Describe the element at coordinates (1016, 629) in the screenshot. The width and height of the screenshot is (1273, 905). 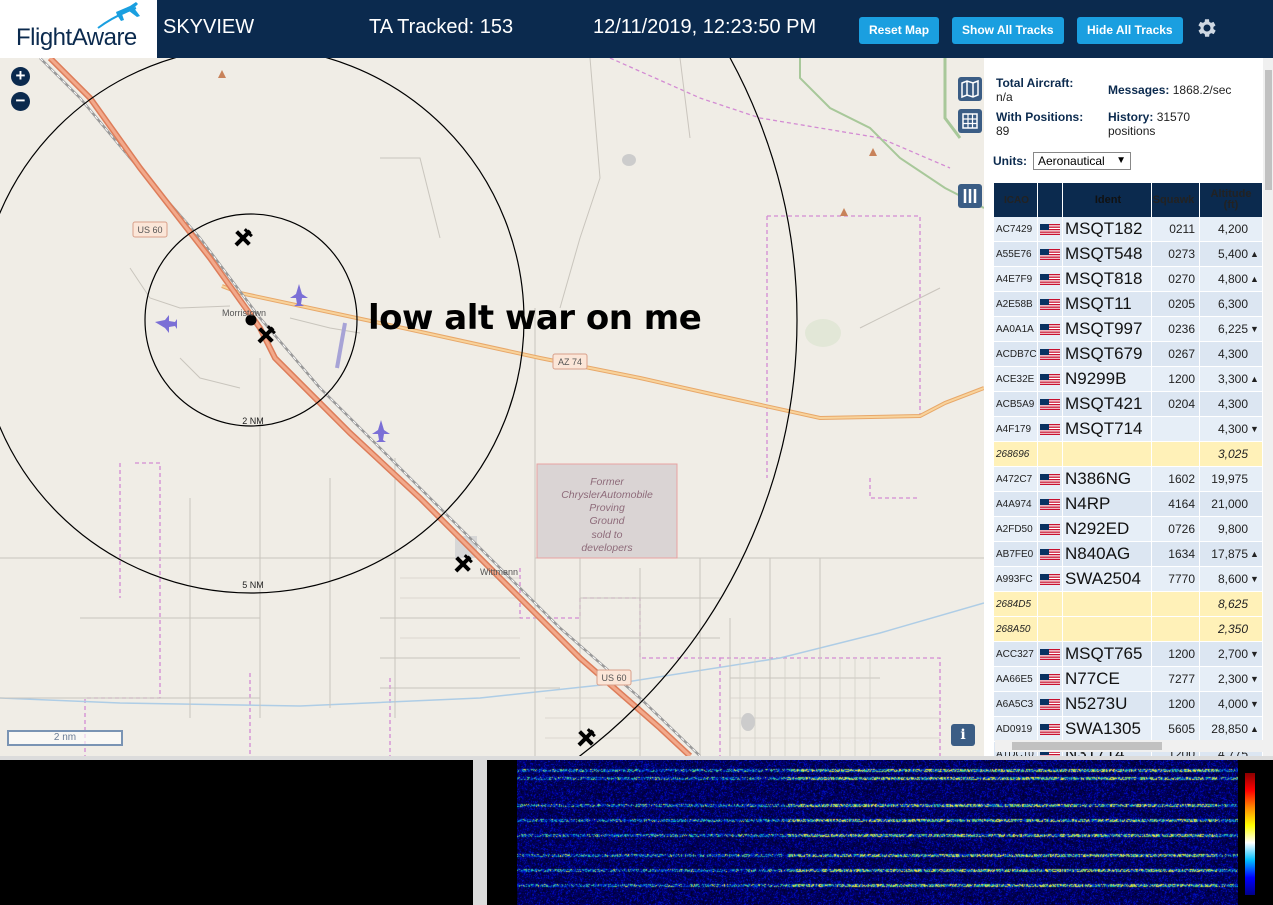
I see `cell-icao: 268A50` at that location.